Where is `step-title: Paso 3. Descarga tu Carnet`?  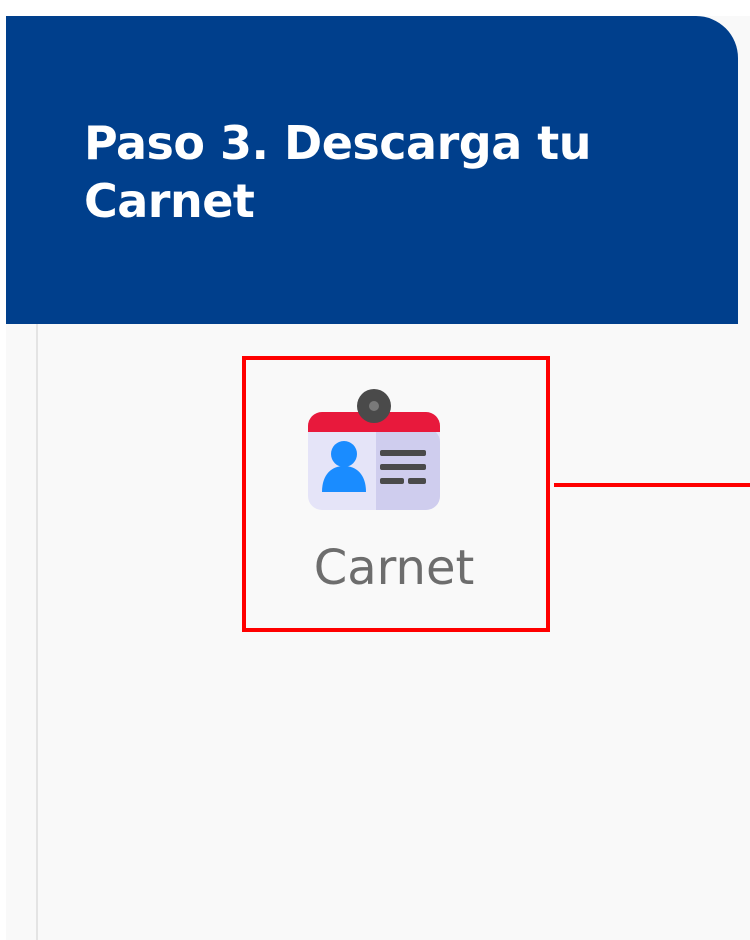 step-title: Paso 3. Descarga tu Carnet is located at coordinates (338, 172).